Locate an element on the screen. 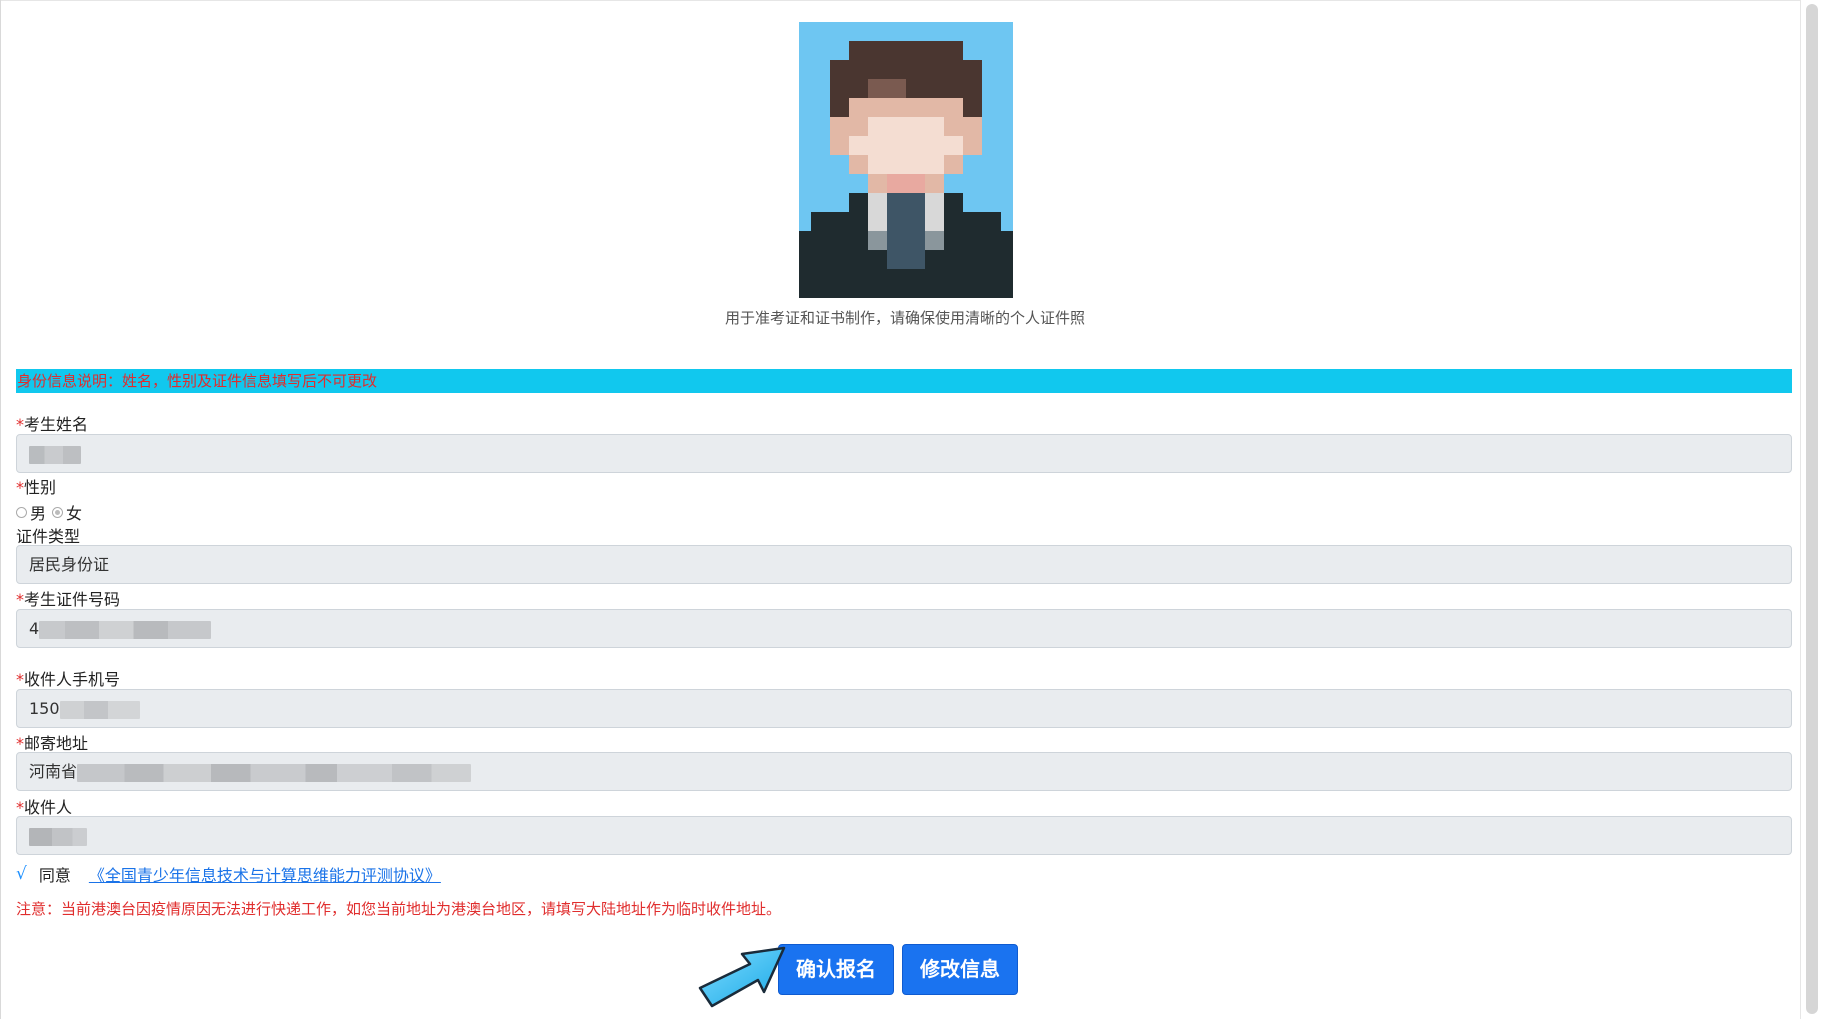 This screenshot has height=1019, width=1824. recipient-label-text: 收件人 is located at coordinates (48, 807).